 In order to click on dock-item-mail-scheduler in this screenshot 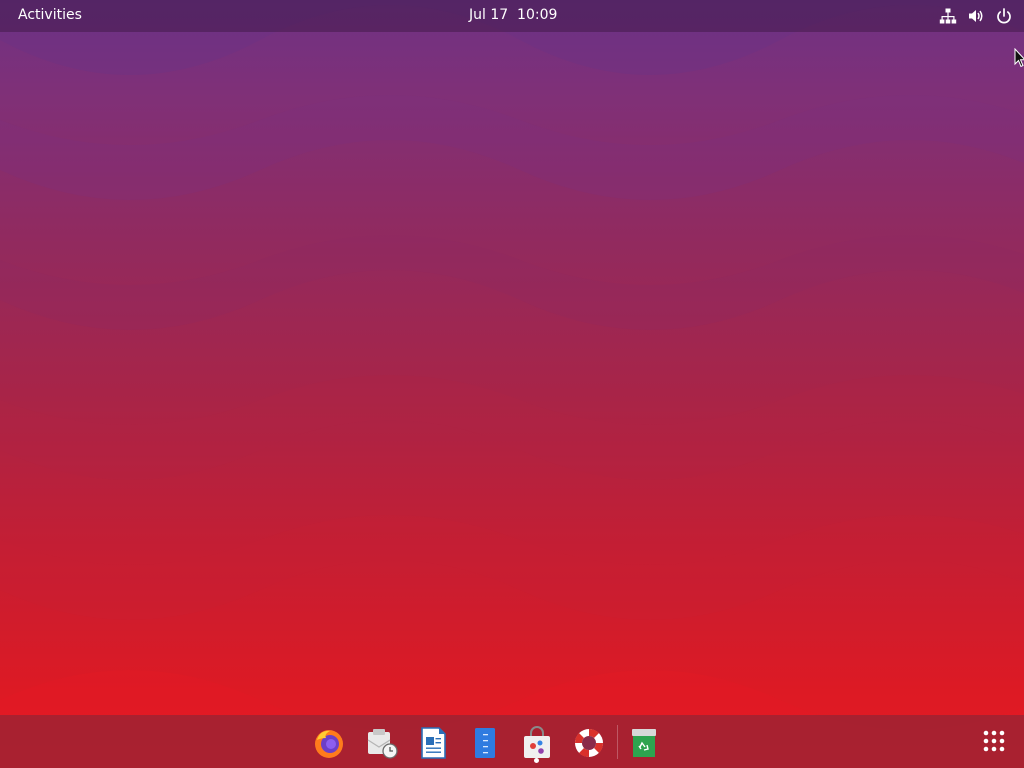, I will do `click(381, 743)`.